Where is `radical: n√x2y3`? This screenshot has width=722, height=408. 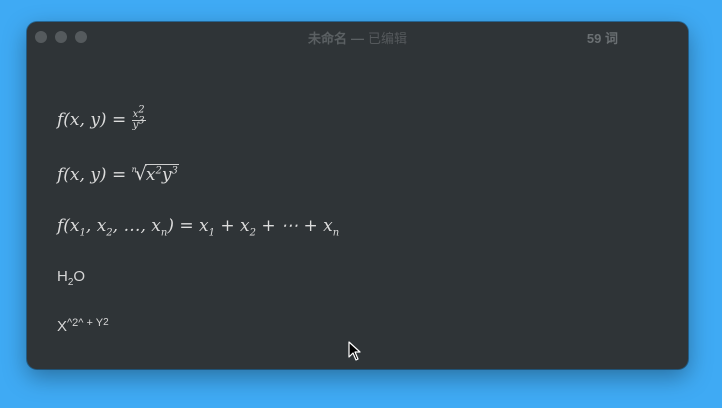 radical: n√x2y3 is located at coordinates (155, 174).